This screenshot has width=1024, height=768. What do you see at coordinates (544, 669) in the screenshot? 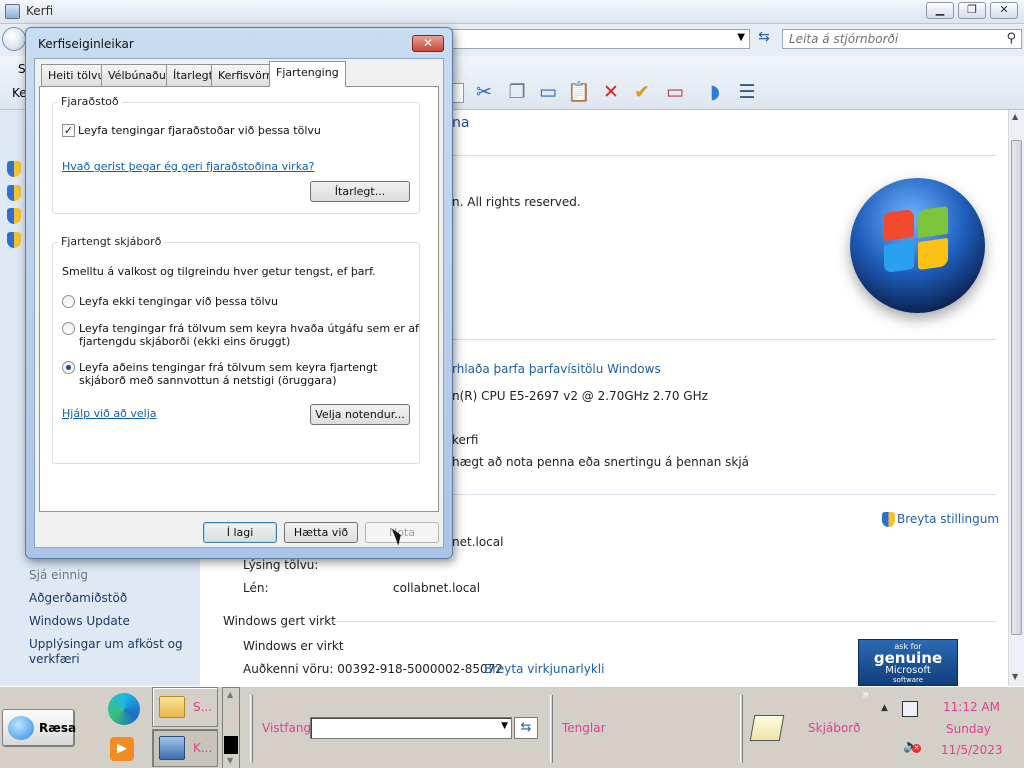
I see `change-product-key-link: Breyta virkjunarlykli` at bounding box center [544, 669].